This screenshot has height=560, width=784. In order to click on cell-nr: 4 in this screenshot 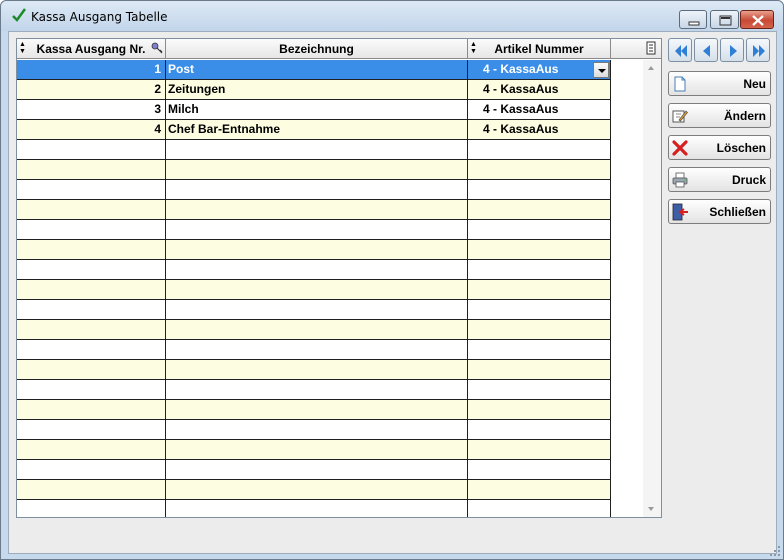, I will do `click(91, 129)`.